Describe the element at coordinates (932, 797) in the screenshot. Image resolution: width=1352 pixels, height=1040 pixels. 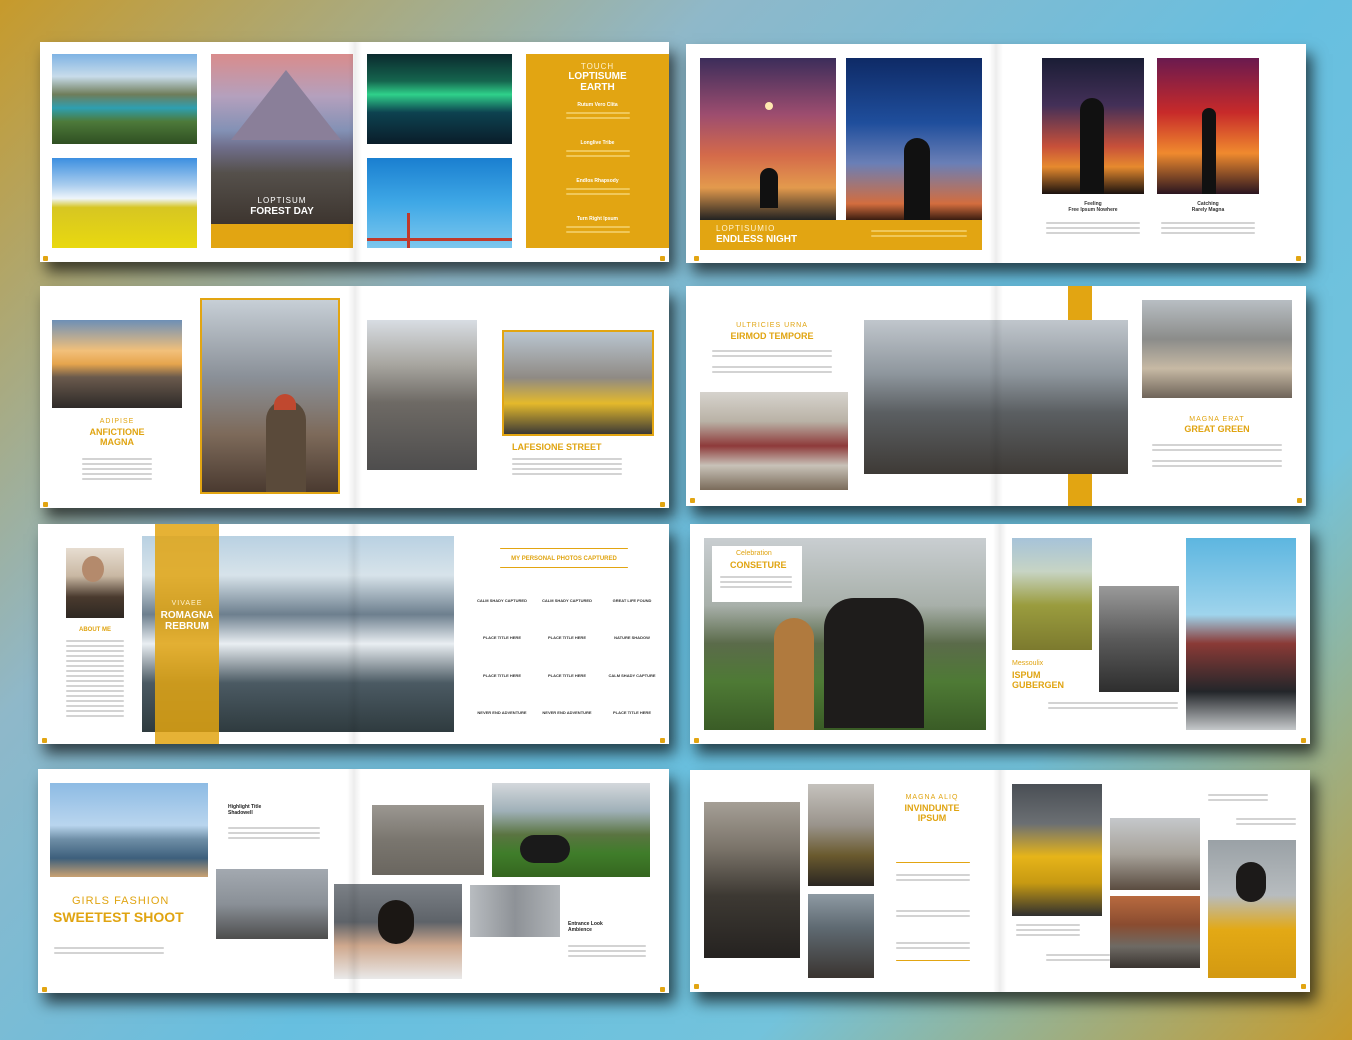
I see `invindunte-kicker: MAGNA ALIQ` at that location.